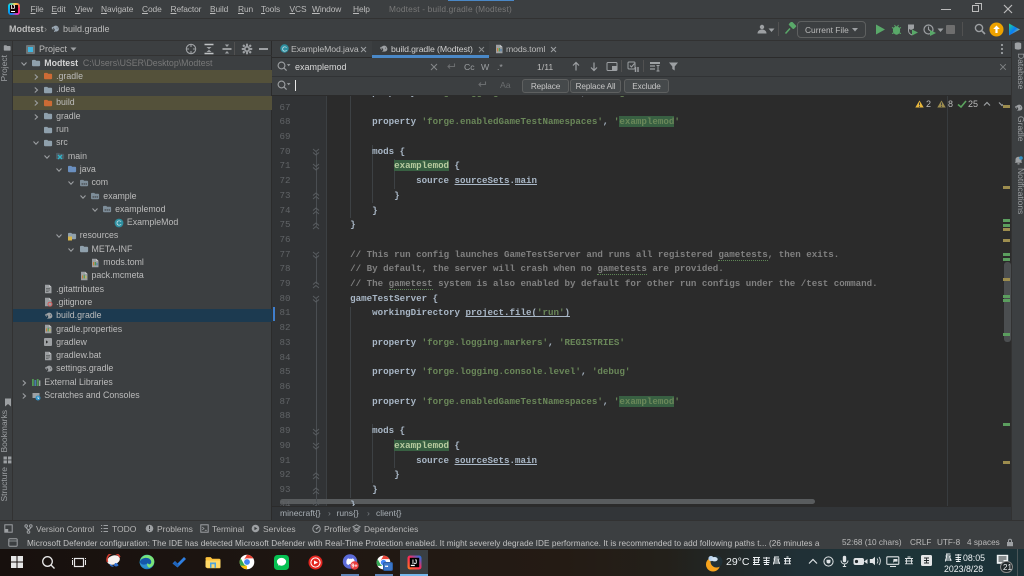 The image size is (1024, 576). What do you see at coordinates (354, 567) in the screenshot?
I see `svg-text: 9+` at bounding box center [354, 567].